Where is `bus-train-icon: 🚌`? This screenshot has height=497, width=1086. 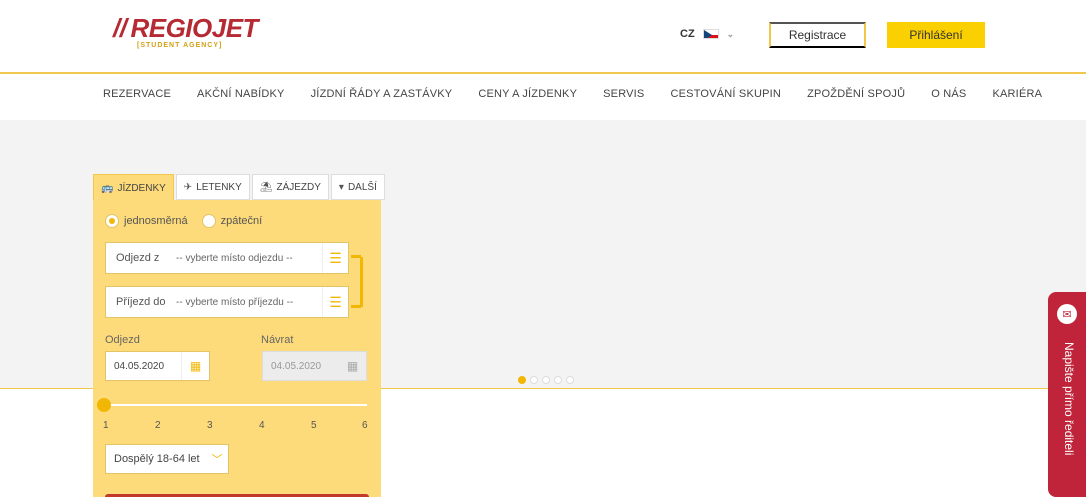
bus-train-icon: 🚌 is located at coordinates (107, 188).